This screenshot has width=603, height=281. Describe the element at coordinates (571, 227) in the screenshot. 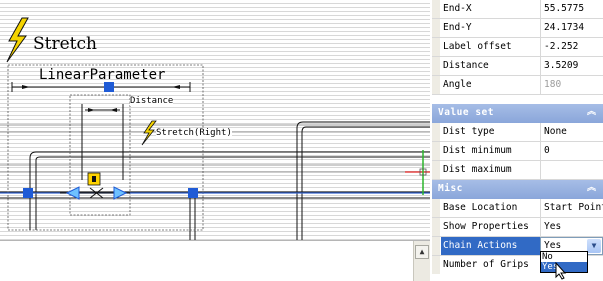

I see `property-value: Yes` at that location.